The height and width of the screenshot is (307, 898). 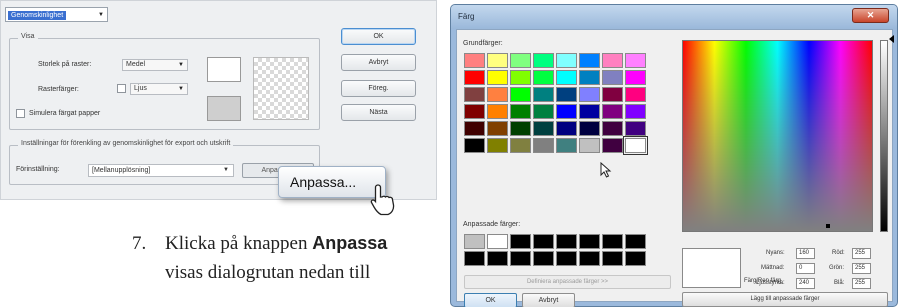 What do you see at coordinates (121, 88) in the screenshot?
I see `raster-color-swatch-box` at bounding box center [121, 88].